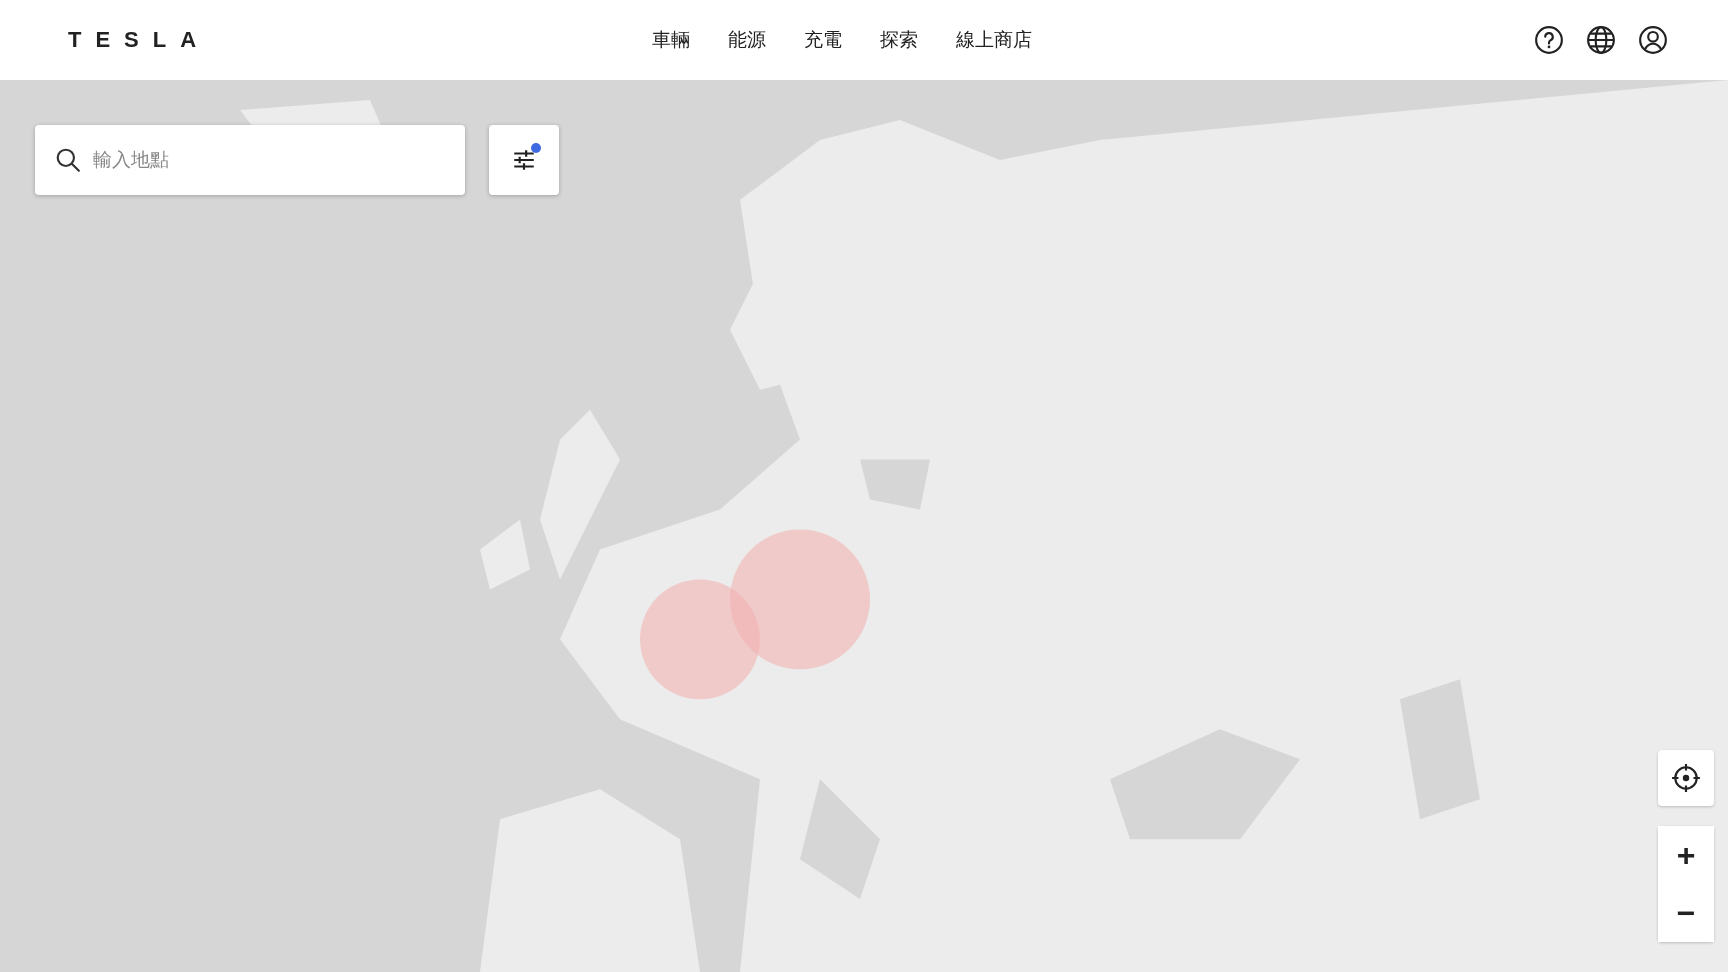  What do you see at coordinates (1549, 40) in the screenshot?
I see `help-icon` at bounding box center [1549, 40].